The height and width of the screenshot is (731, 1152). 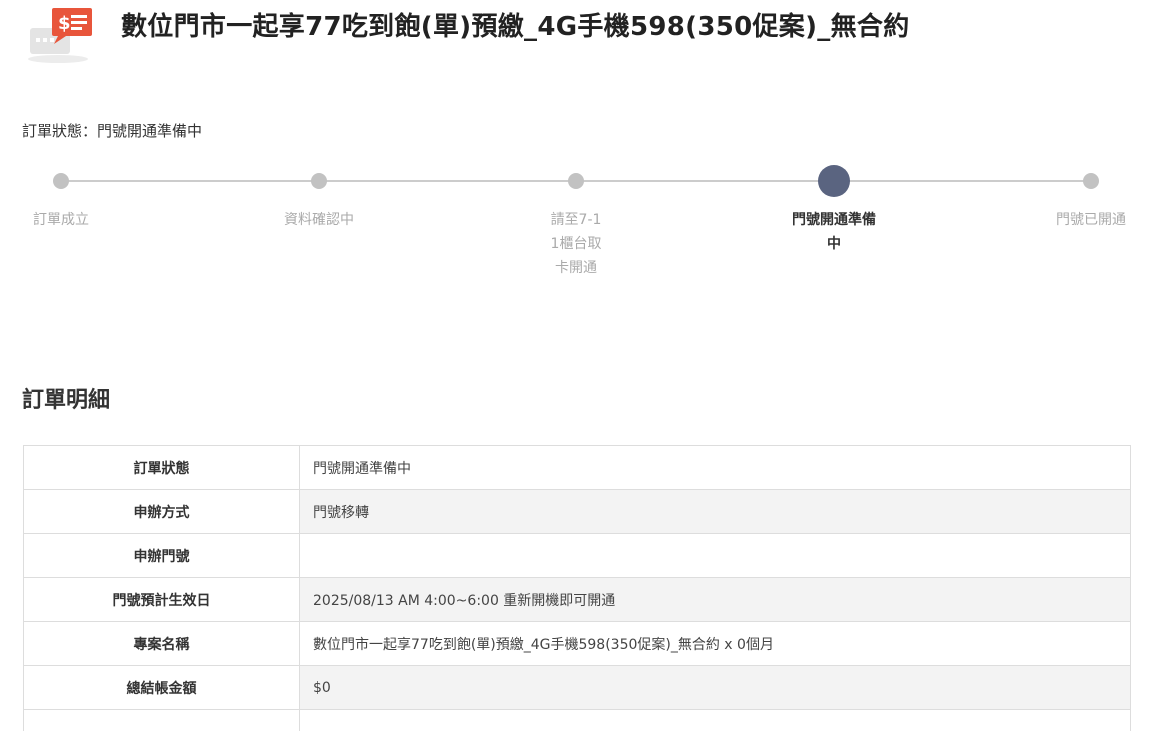 I want to click on row-value: $0, so click(x=715, y=687).